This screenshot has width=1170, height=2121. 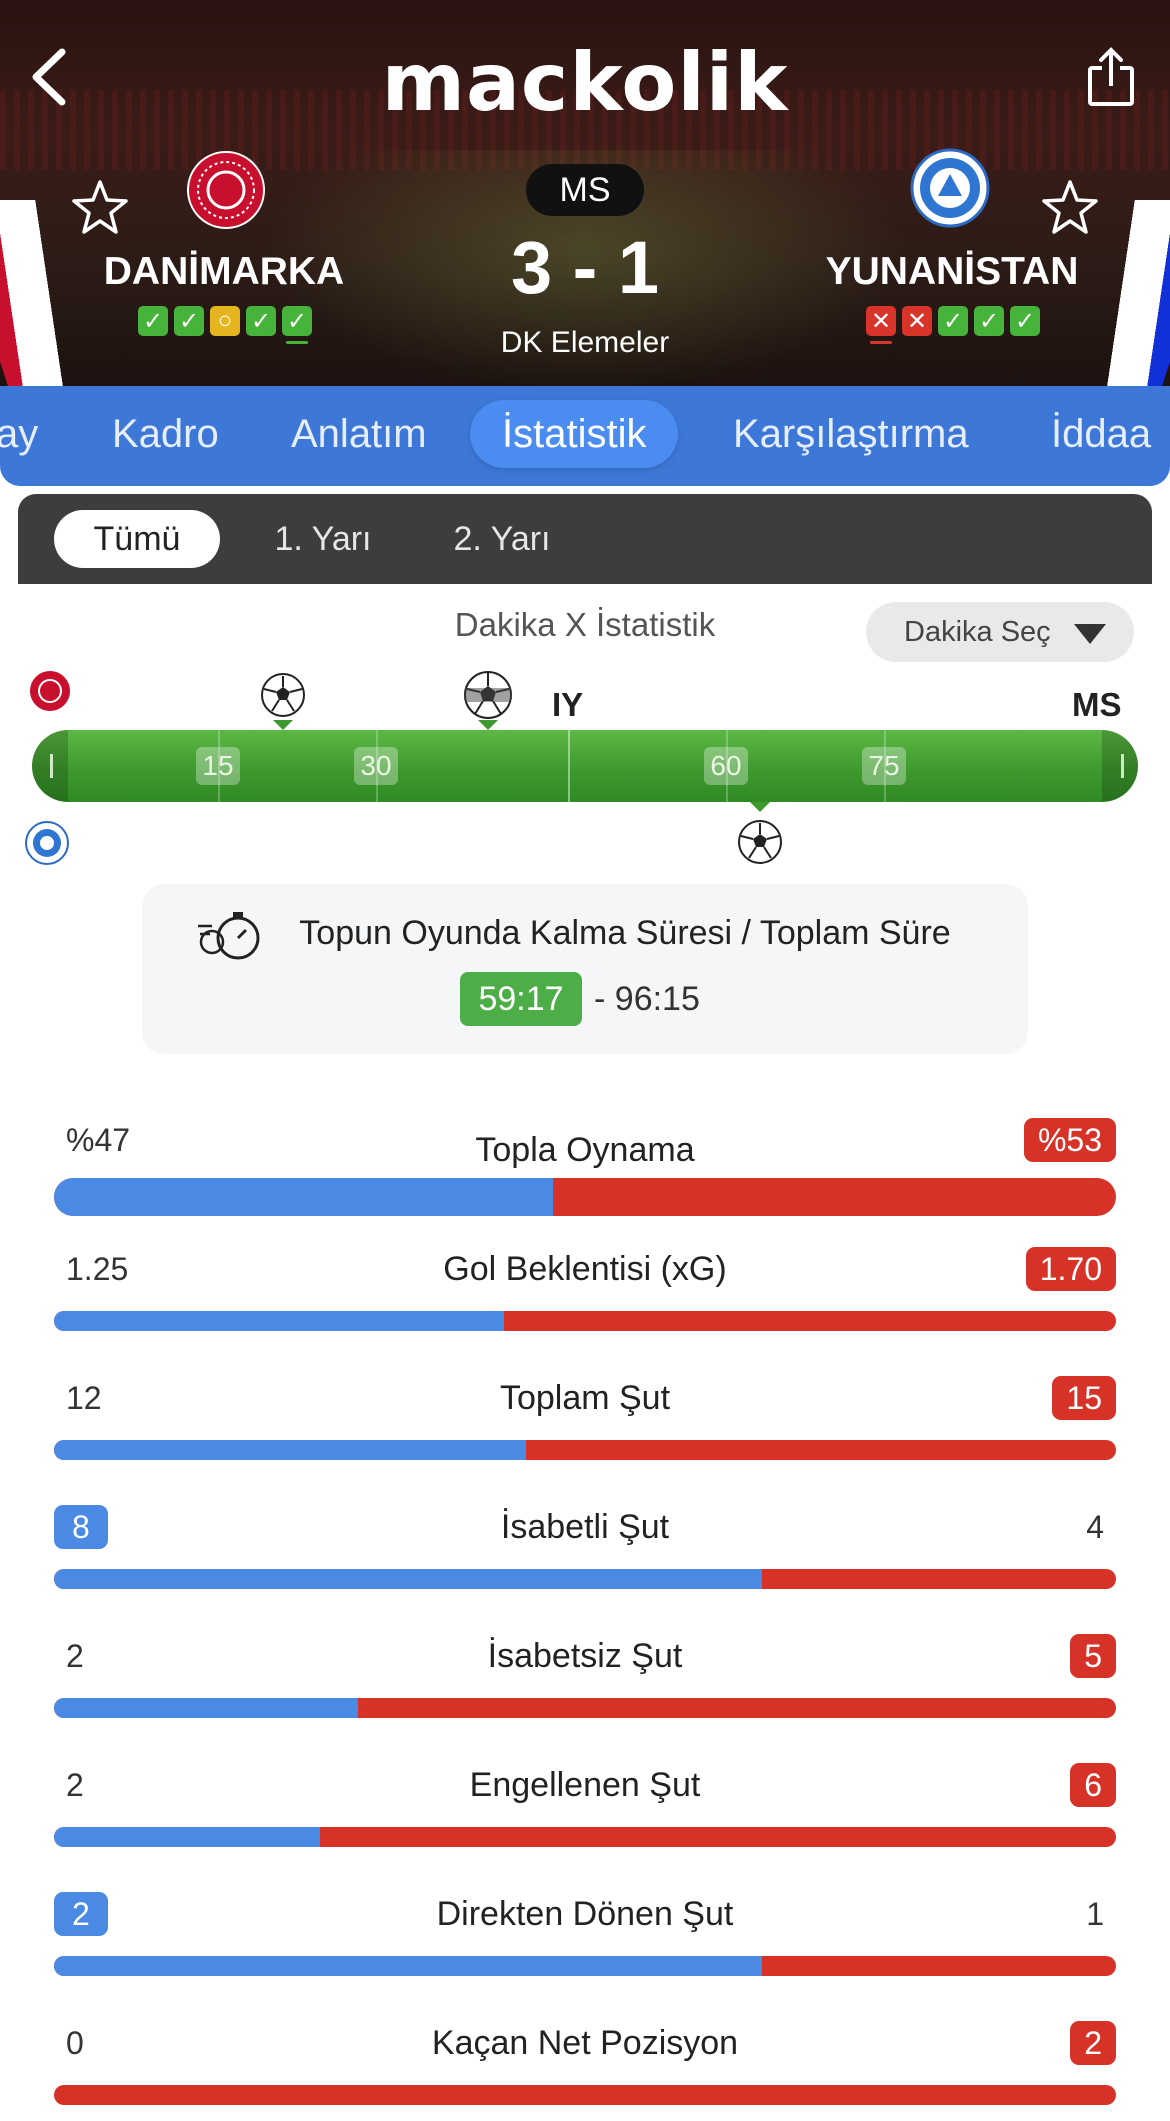 What do you see at coordinates (884, 766) in the screenshot?
I see `tick-label-75: 75` at bounding box center [884, 766].